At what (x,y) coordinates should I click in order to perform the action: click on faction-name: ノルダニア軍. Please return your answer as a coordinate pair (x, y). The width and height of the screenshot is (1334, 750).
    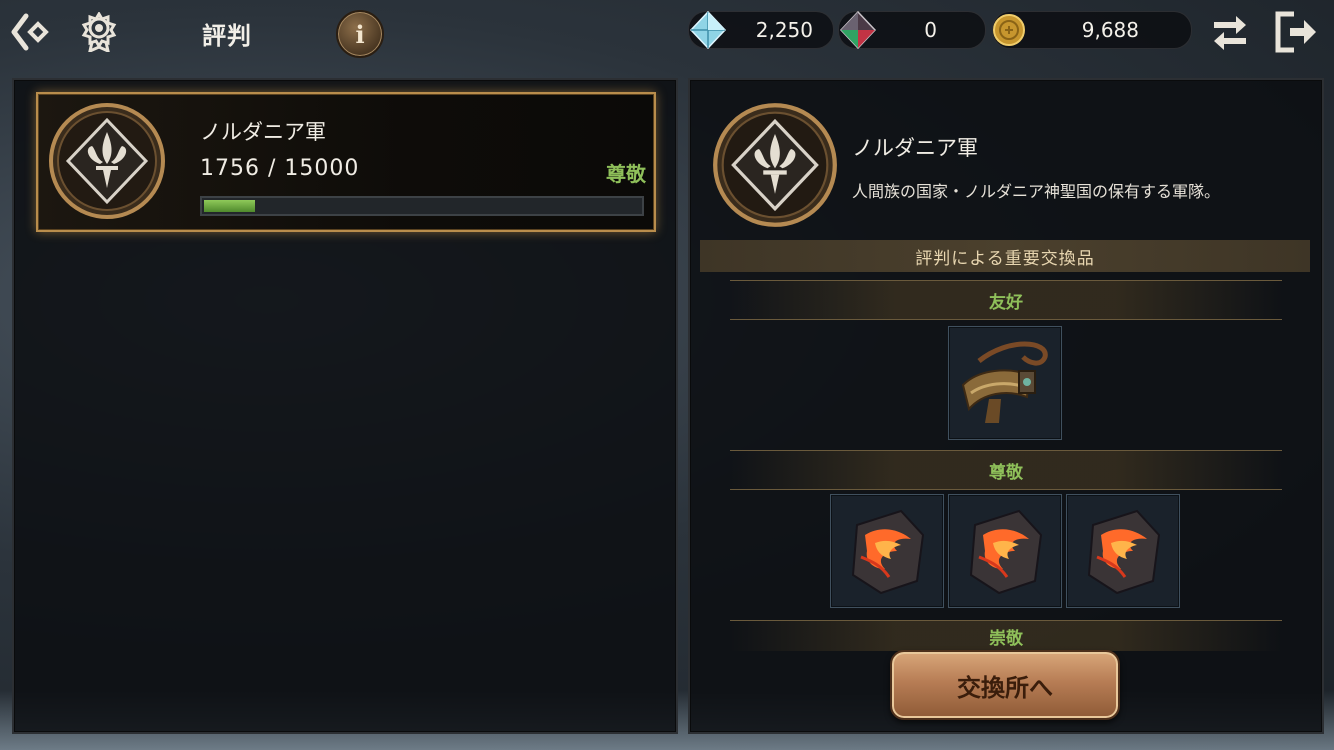
    Looking at the image, I should click on (263, 132).